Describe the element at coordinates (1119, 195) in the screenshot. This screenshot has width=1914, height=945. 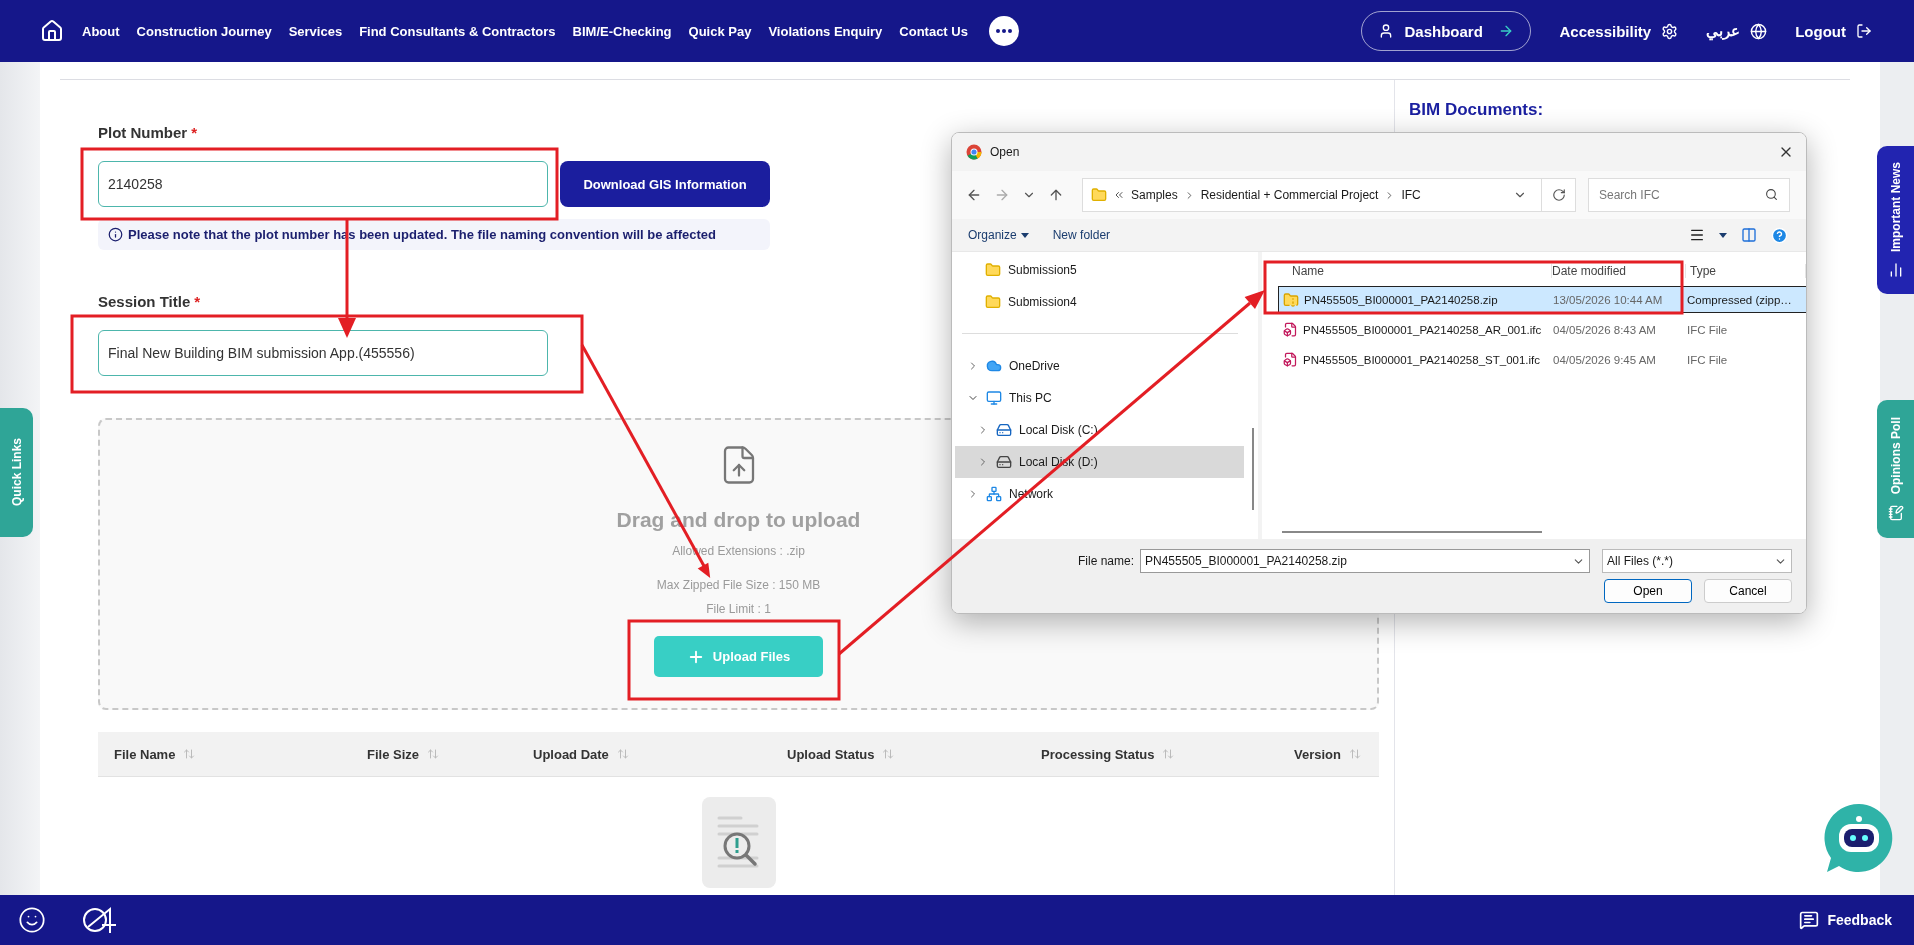
I see `overflow-icon` at that location.